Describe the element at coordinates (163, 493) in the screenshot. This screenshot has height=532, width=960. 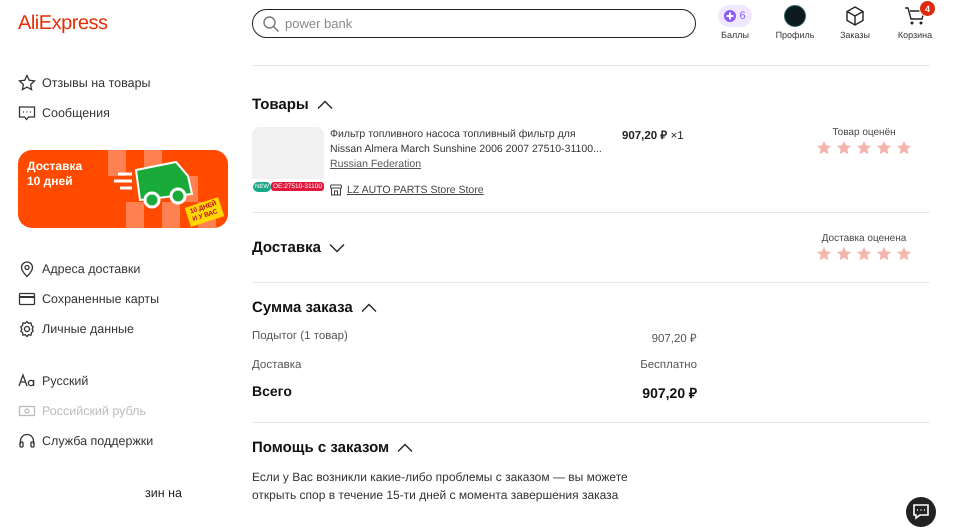
I see `sidebar-text: зин на` at that location.